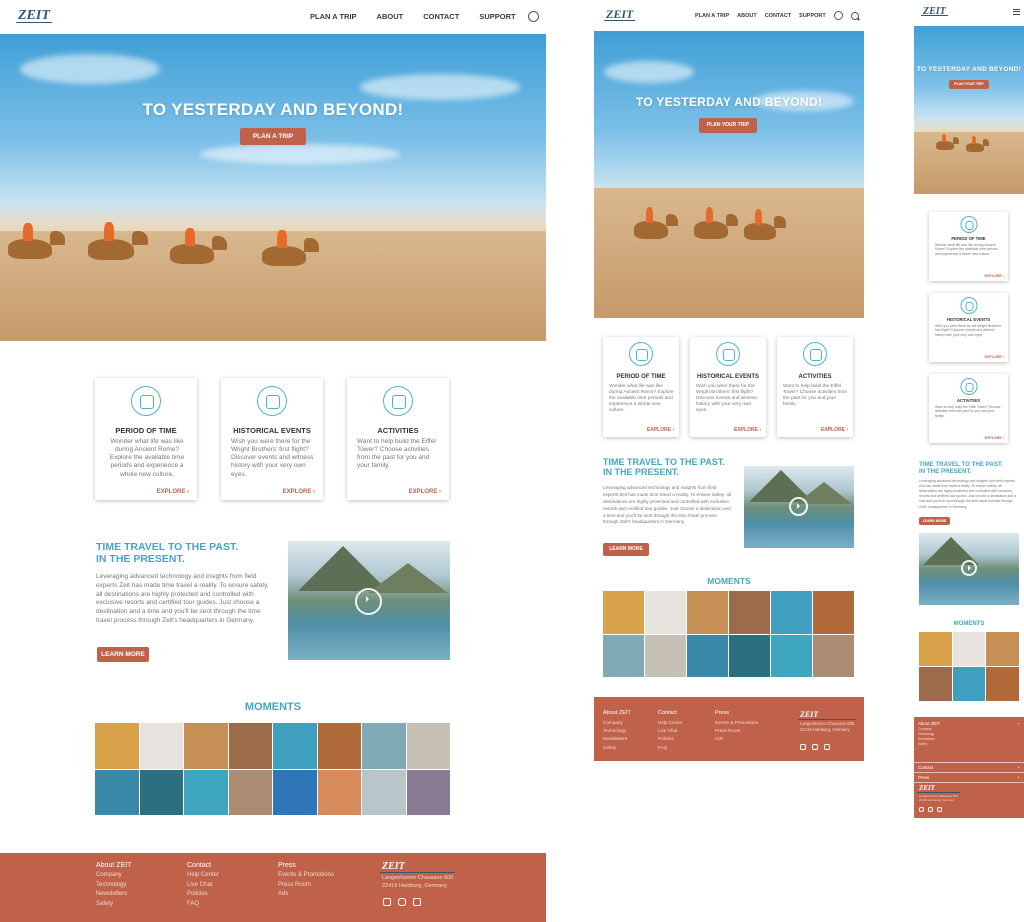  Describe the element at coordinates (969, 768) in the screenshot. I see `accordion-contact: Contact +` at that location.